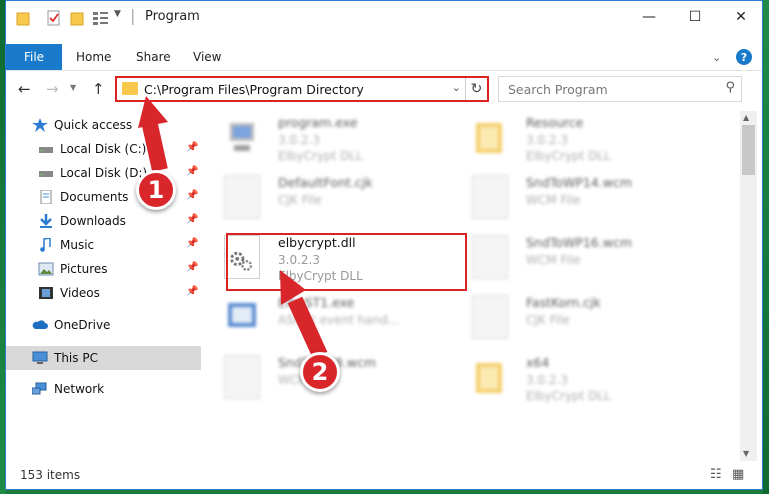 This screenshot has height=494, width=769. What do you see at coordinates (320, 372) in the screenshot?
I see `step-badge-2: 2` at bounding box center [320, 372].